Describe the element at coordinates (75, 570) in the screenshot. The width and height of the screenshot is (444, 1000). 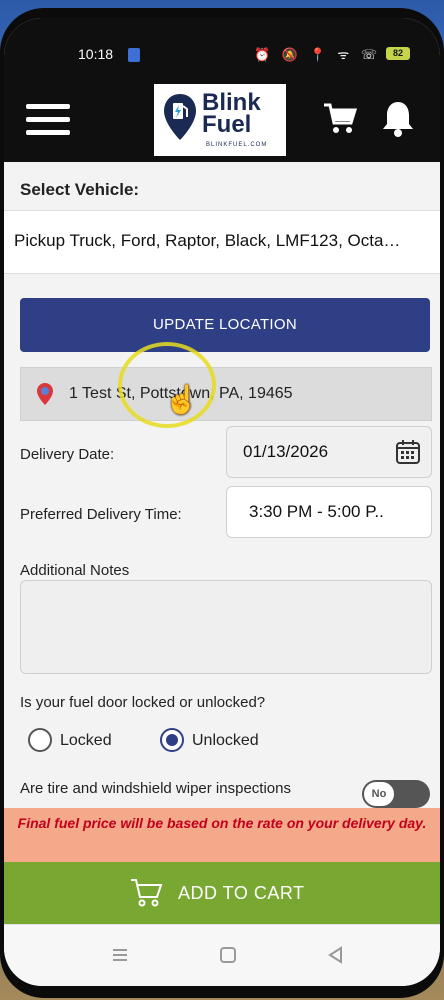
I see `additional-notes-label: Additional Notes` at that location.